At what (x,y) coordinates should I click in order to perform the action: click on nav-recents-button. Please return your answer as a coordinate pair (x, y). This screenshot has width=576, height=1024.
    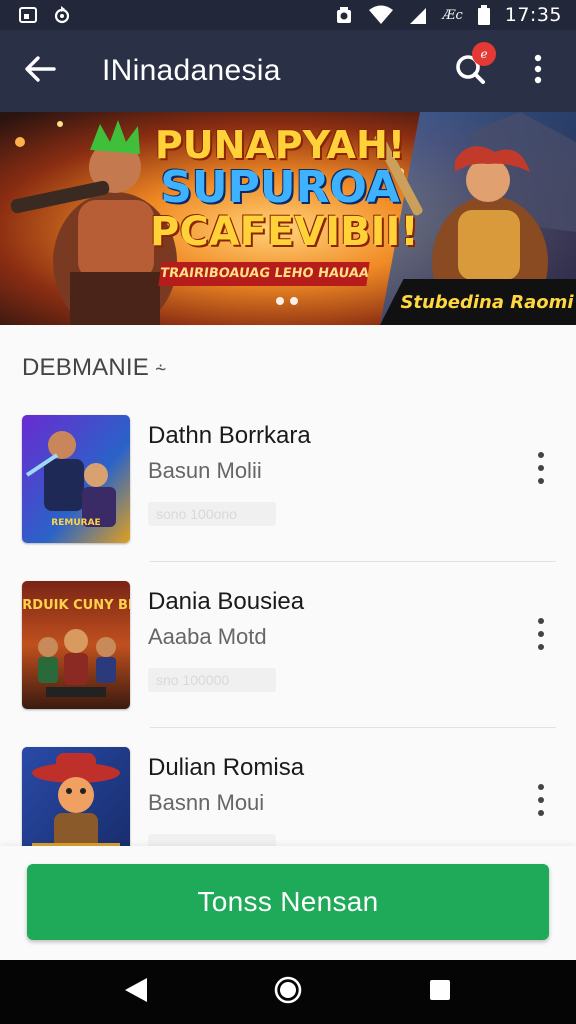
    Looking at the image, I should click on (440, 992).